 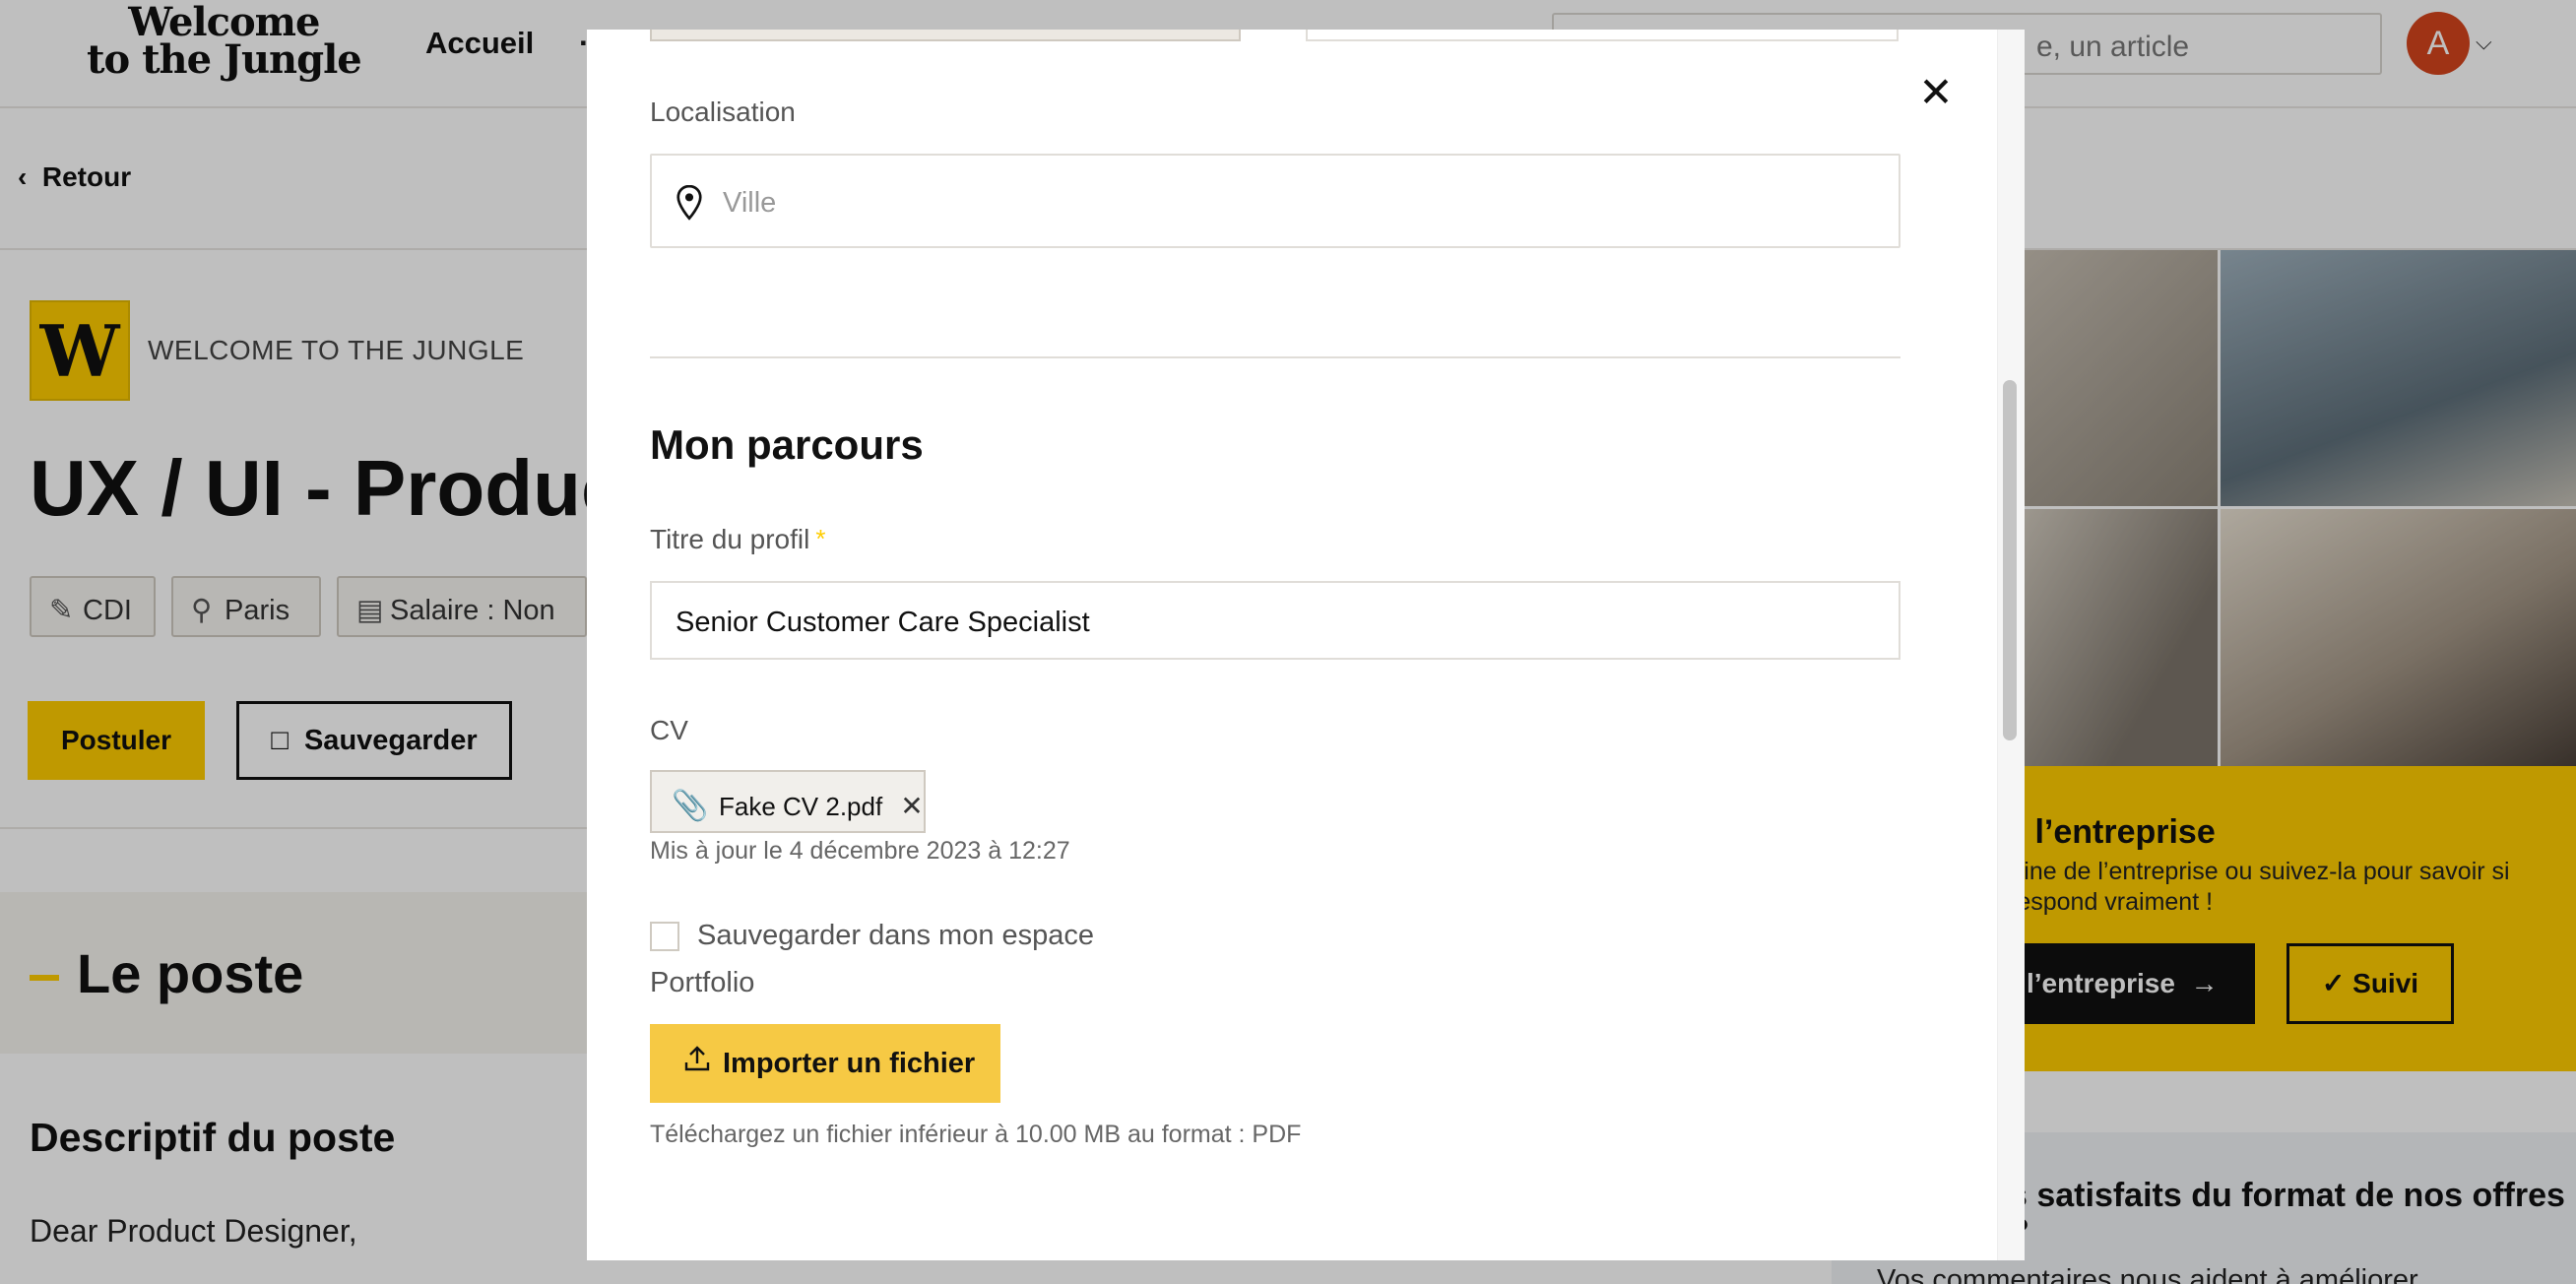 What do you see at coordinates (664, 936) in the screenshot?
I see `save-in-space-checkbox` at bounding box center [664, 936].